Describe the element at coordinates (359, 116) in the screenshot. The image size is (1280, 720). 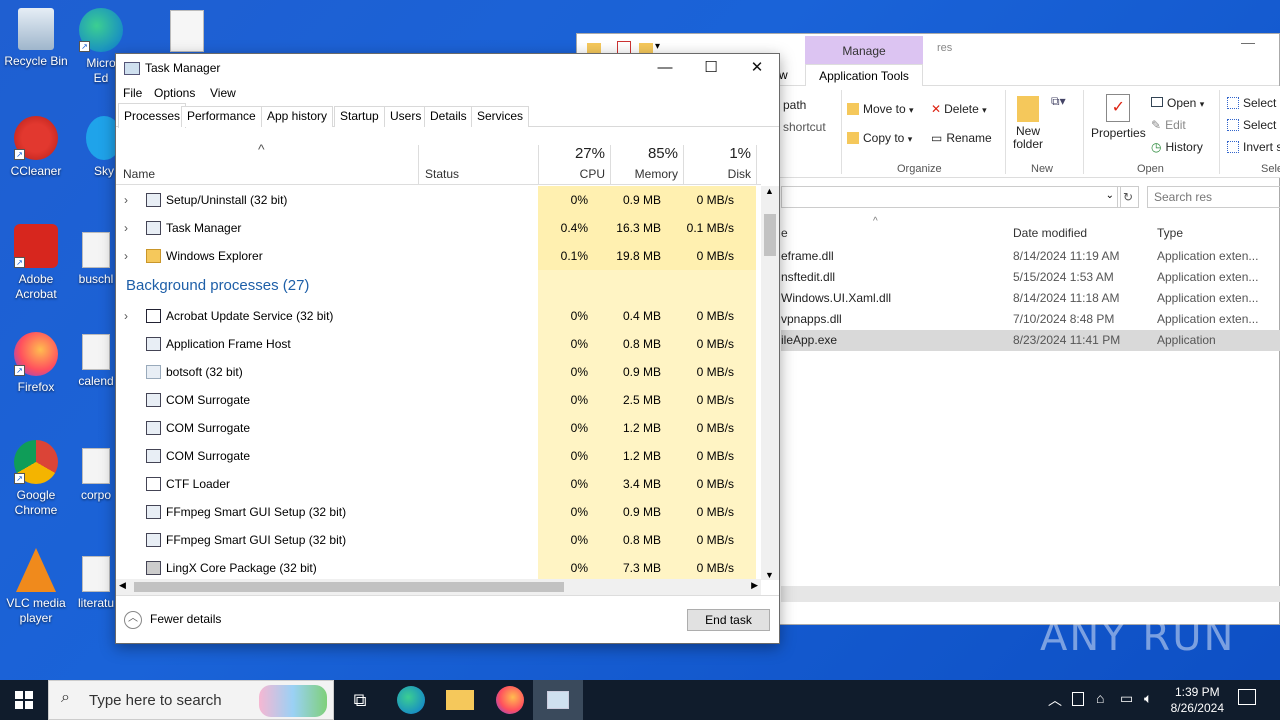
I see `tab-startup: Startup` at that location.